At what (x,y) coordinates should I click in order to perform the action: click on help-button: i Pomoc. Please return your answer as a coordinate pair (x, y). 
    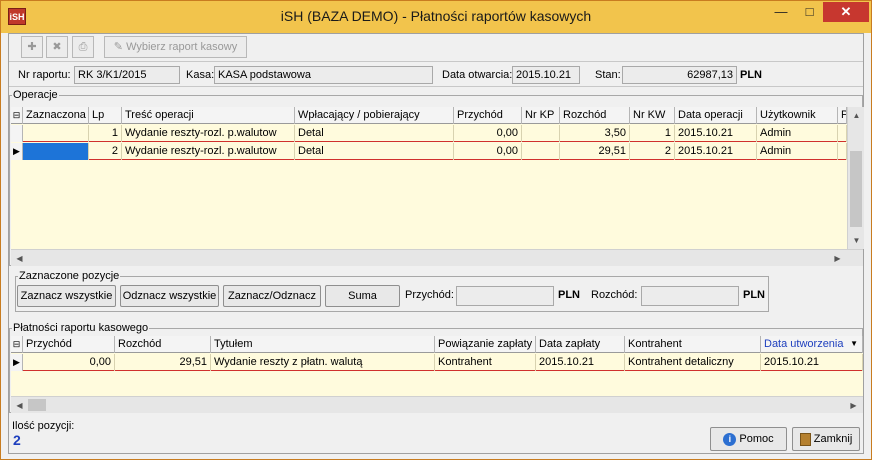
    Looking at the image, I should click on (748, 439).